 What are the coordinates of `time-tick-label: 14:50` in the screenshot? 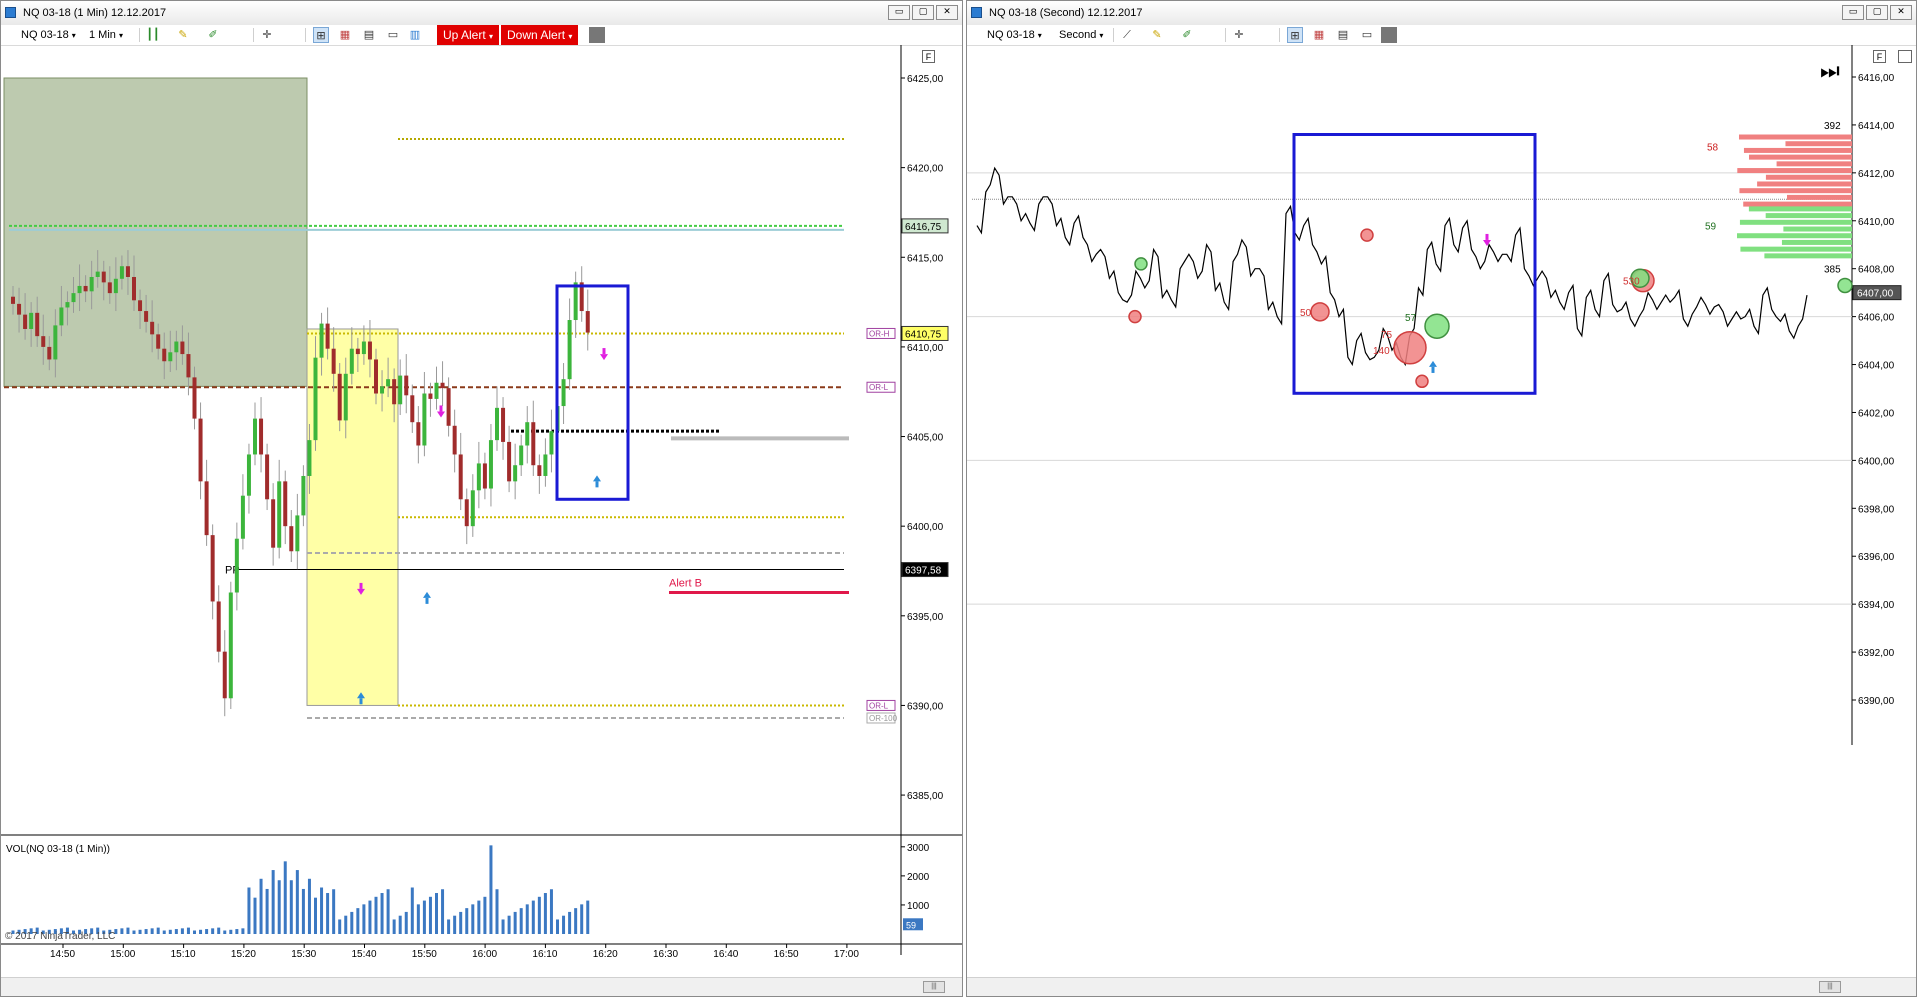 It's located at (62, 954).